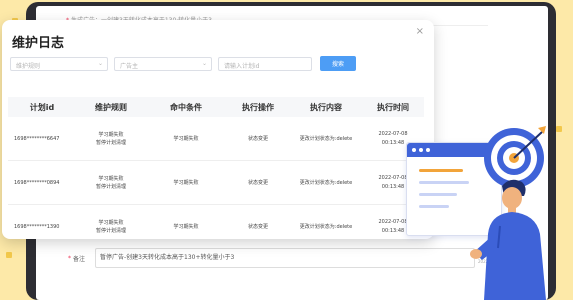 The height and width of the screenshot is (300, 573). Describe the element at coordinates (79, 259) in the screenshot. I see `remark-label: 备注` at that location.